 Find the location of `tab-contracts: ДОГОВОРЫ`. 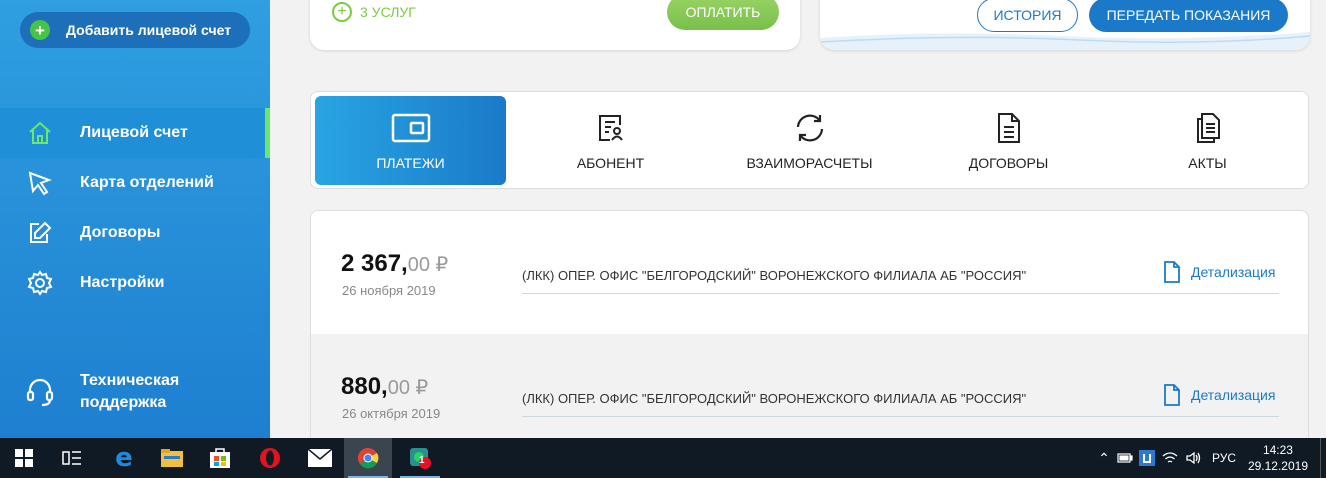

tab-contracts: ДОГОВОРЫ is located at coordinates (1008, 140).